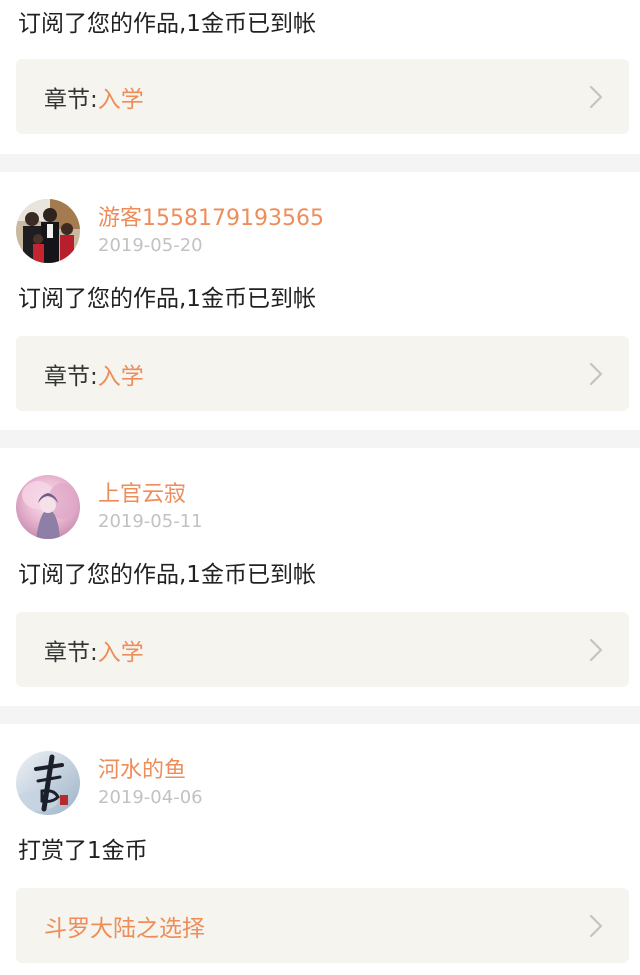 This screenshot has height=975, width=640. I want to click on avatar-illustration-icon, so click(48, 507).